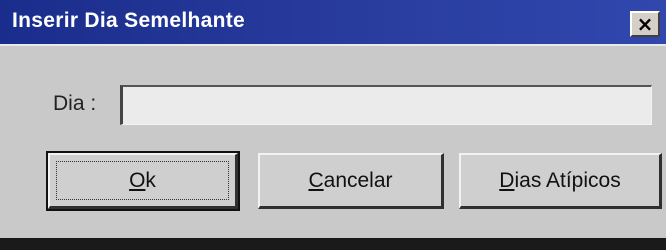 The height and width of the screenshot is (250, 666). I want to click on dias-atipicos-button-label: Dias Atípicos, so click(559, 181).